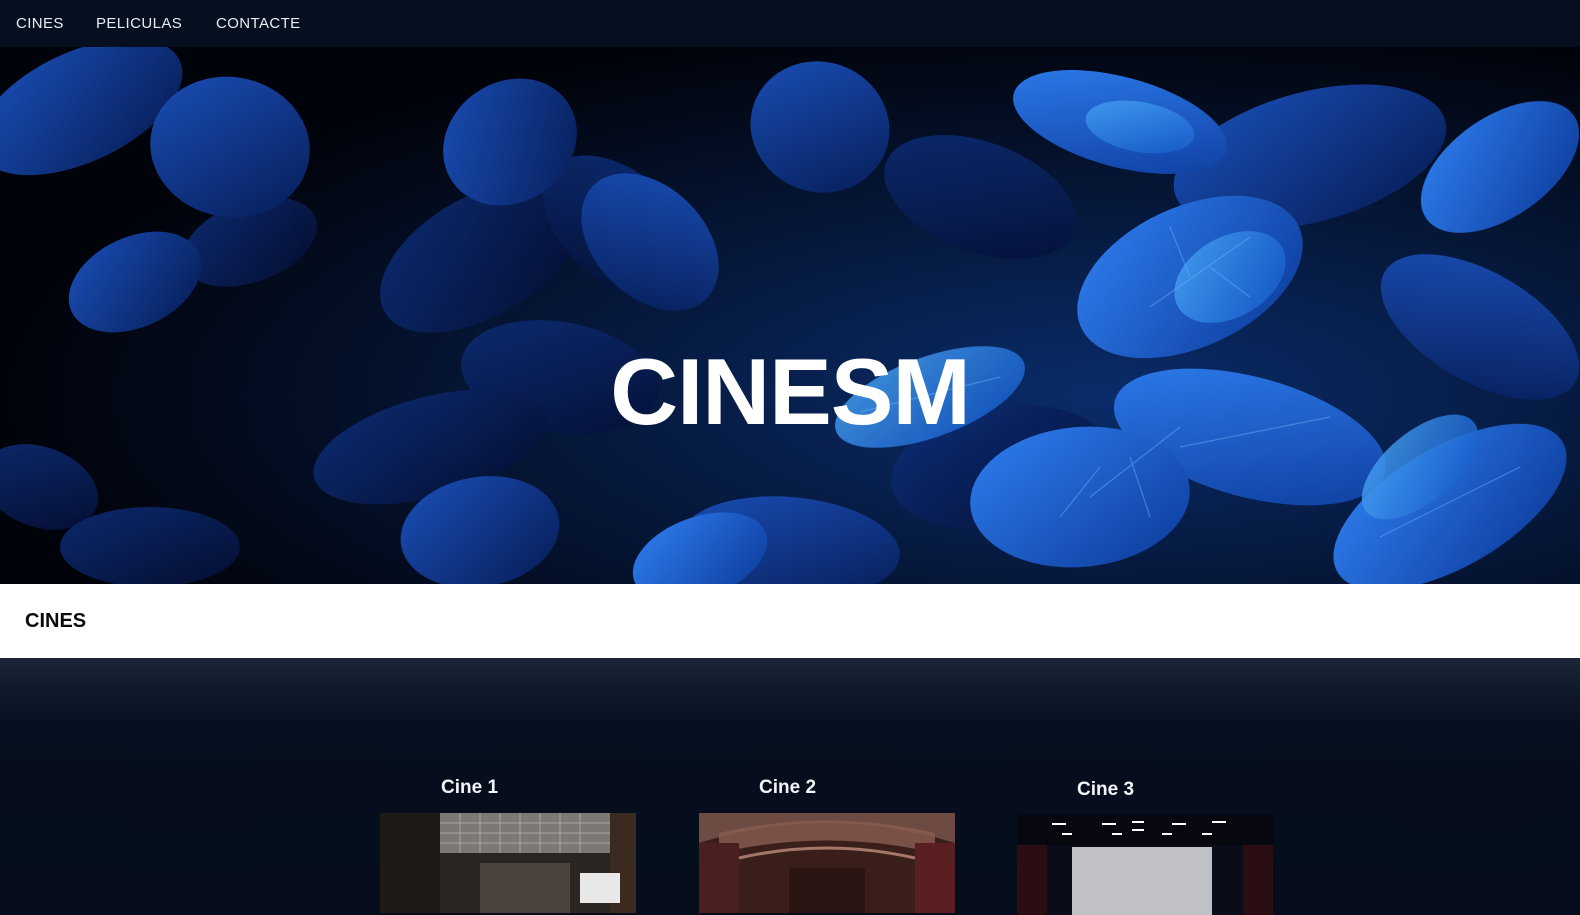 This screenshot has height=915, width=1580. I want to click on nav-link-peliculas: PELICULAS, so click(139, 23).